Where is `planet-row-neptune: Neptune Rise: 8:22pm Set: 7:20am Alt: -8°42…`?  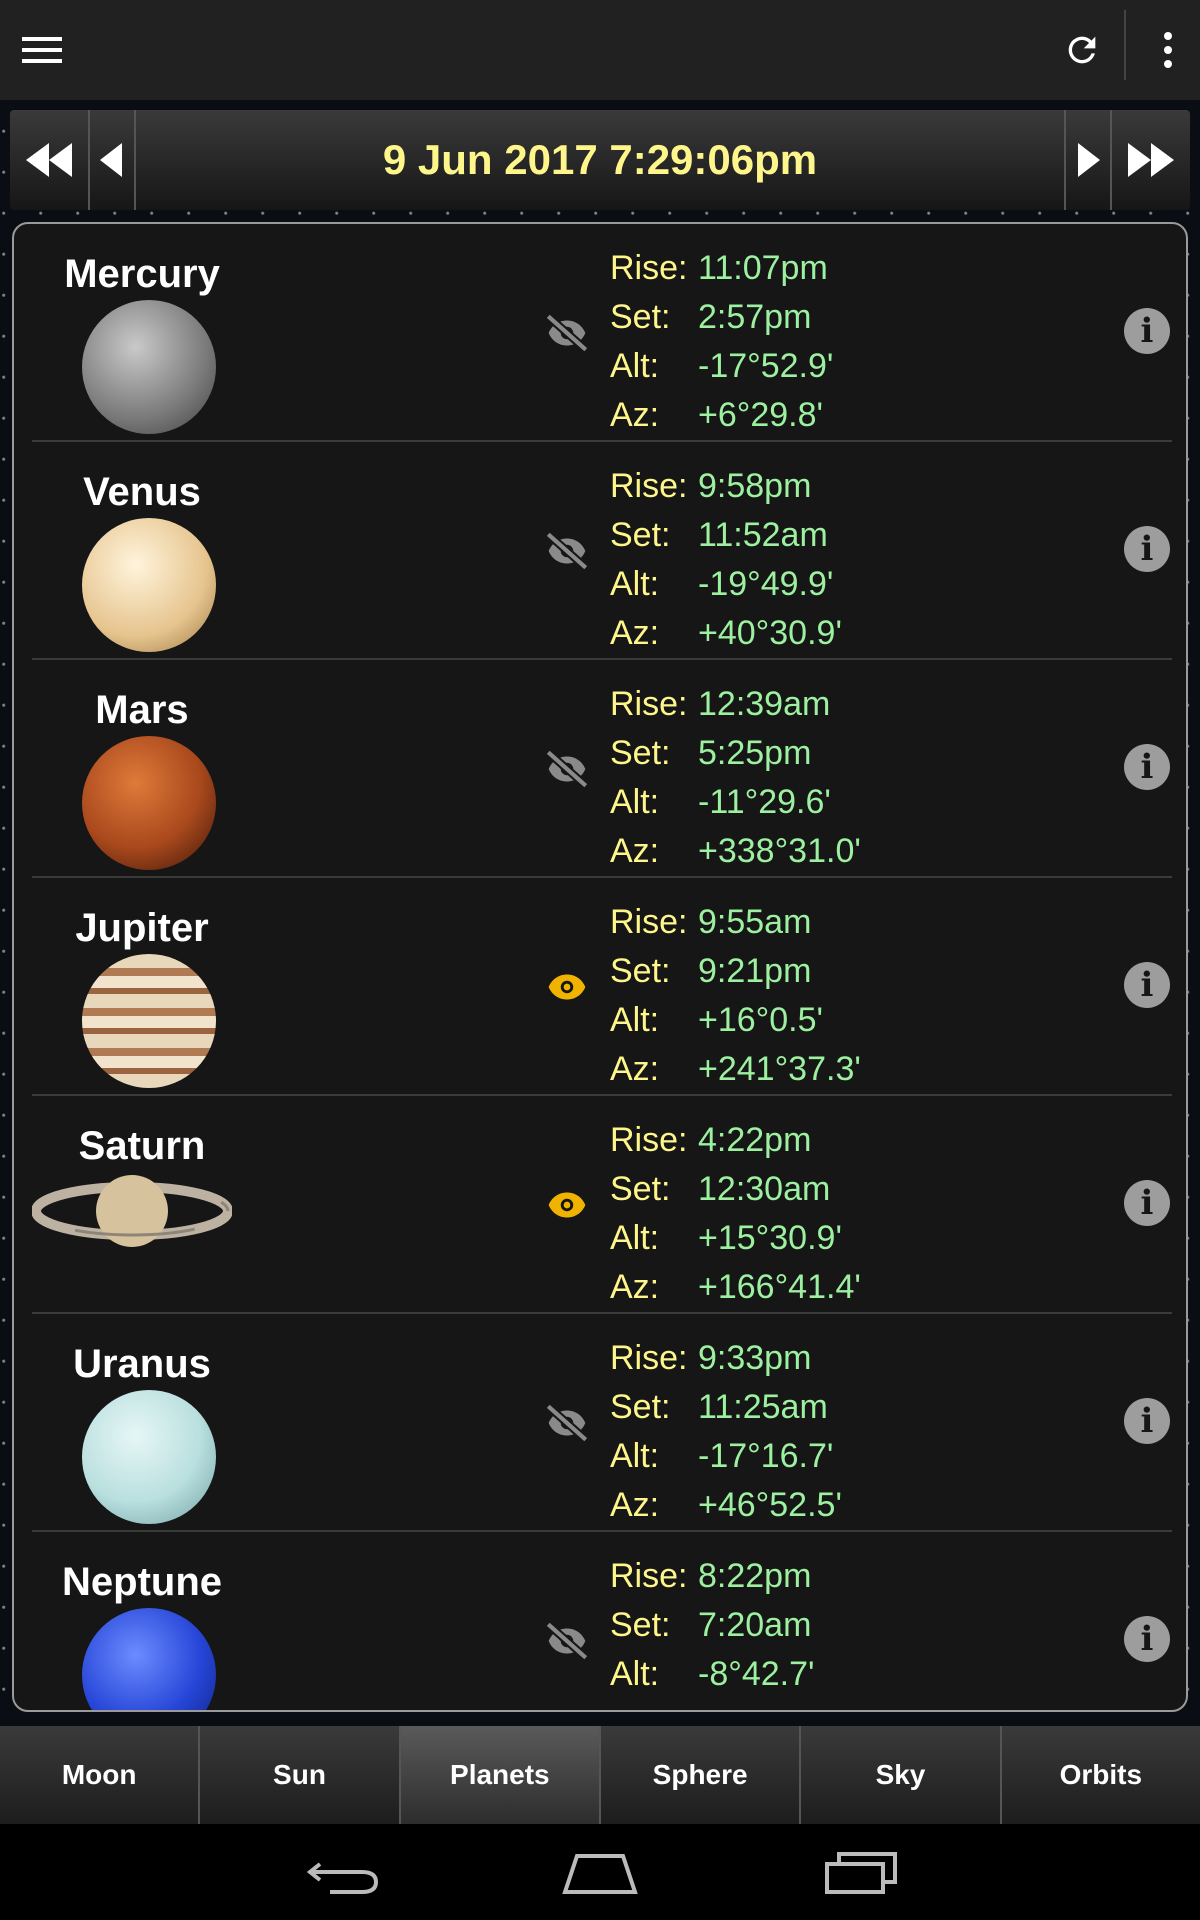 planet-row-neptune: Neptune Rise: 8:22pm Set: 7:20am Alt: -8°42… is located at coordinates (602, 1621).